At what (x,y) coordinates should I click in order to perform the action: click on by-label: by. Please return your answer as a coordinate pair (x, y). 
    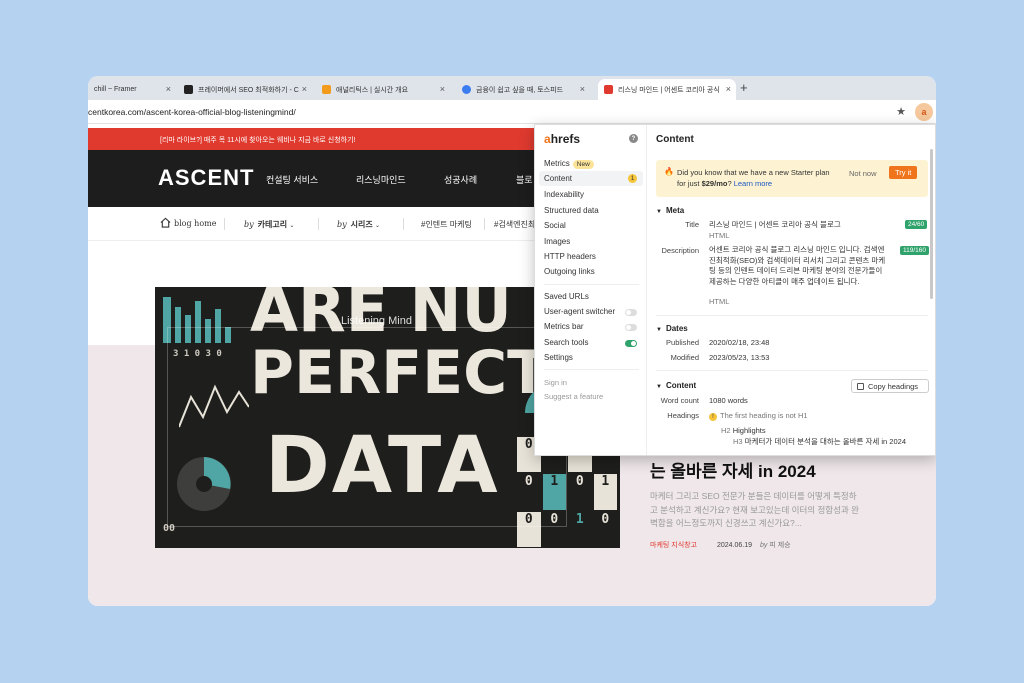
    Looking at the image, I should click on (342, 224).